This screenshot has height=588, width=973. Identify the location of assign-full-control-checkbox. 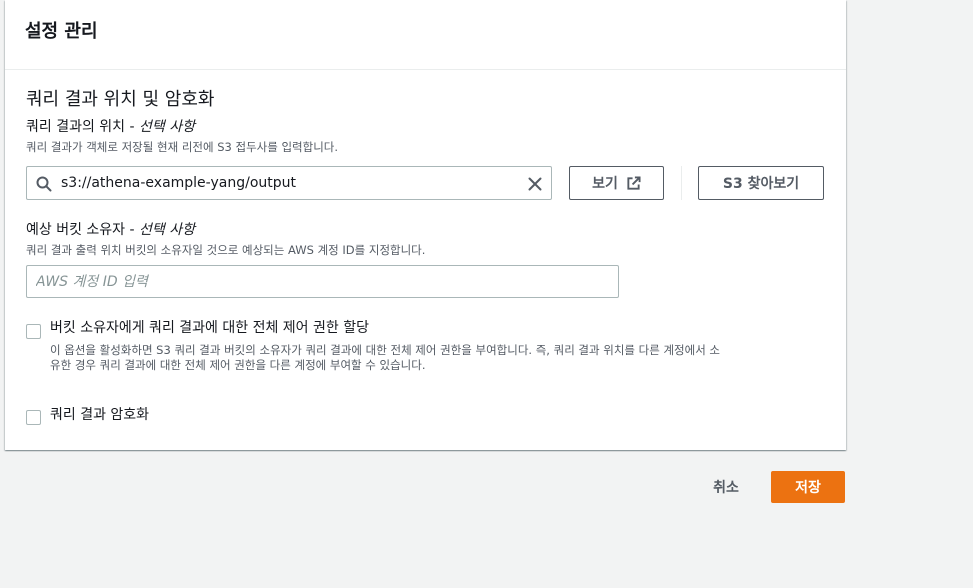
(33, 331).